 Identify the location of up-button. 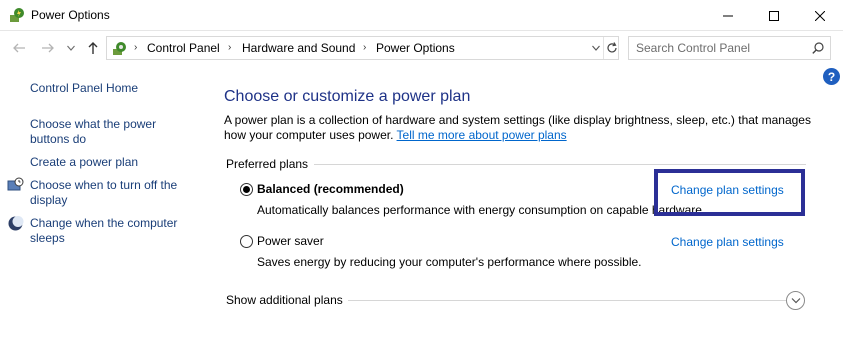
(93, 48).